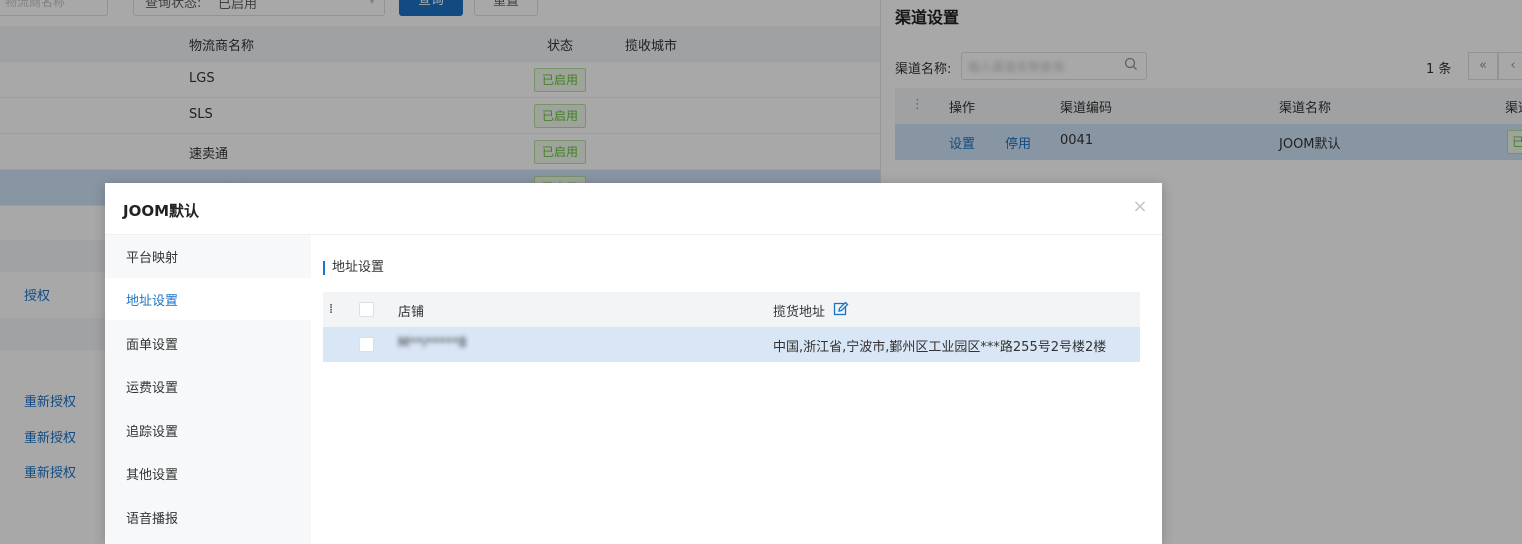  What do you see at coordinates (353, 268) in the screenshot?
I see `section-title: 地址设置` at bounding box center [353, 268].